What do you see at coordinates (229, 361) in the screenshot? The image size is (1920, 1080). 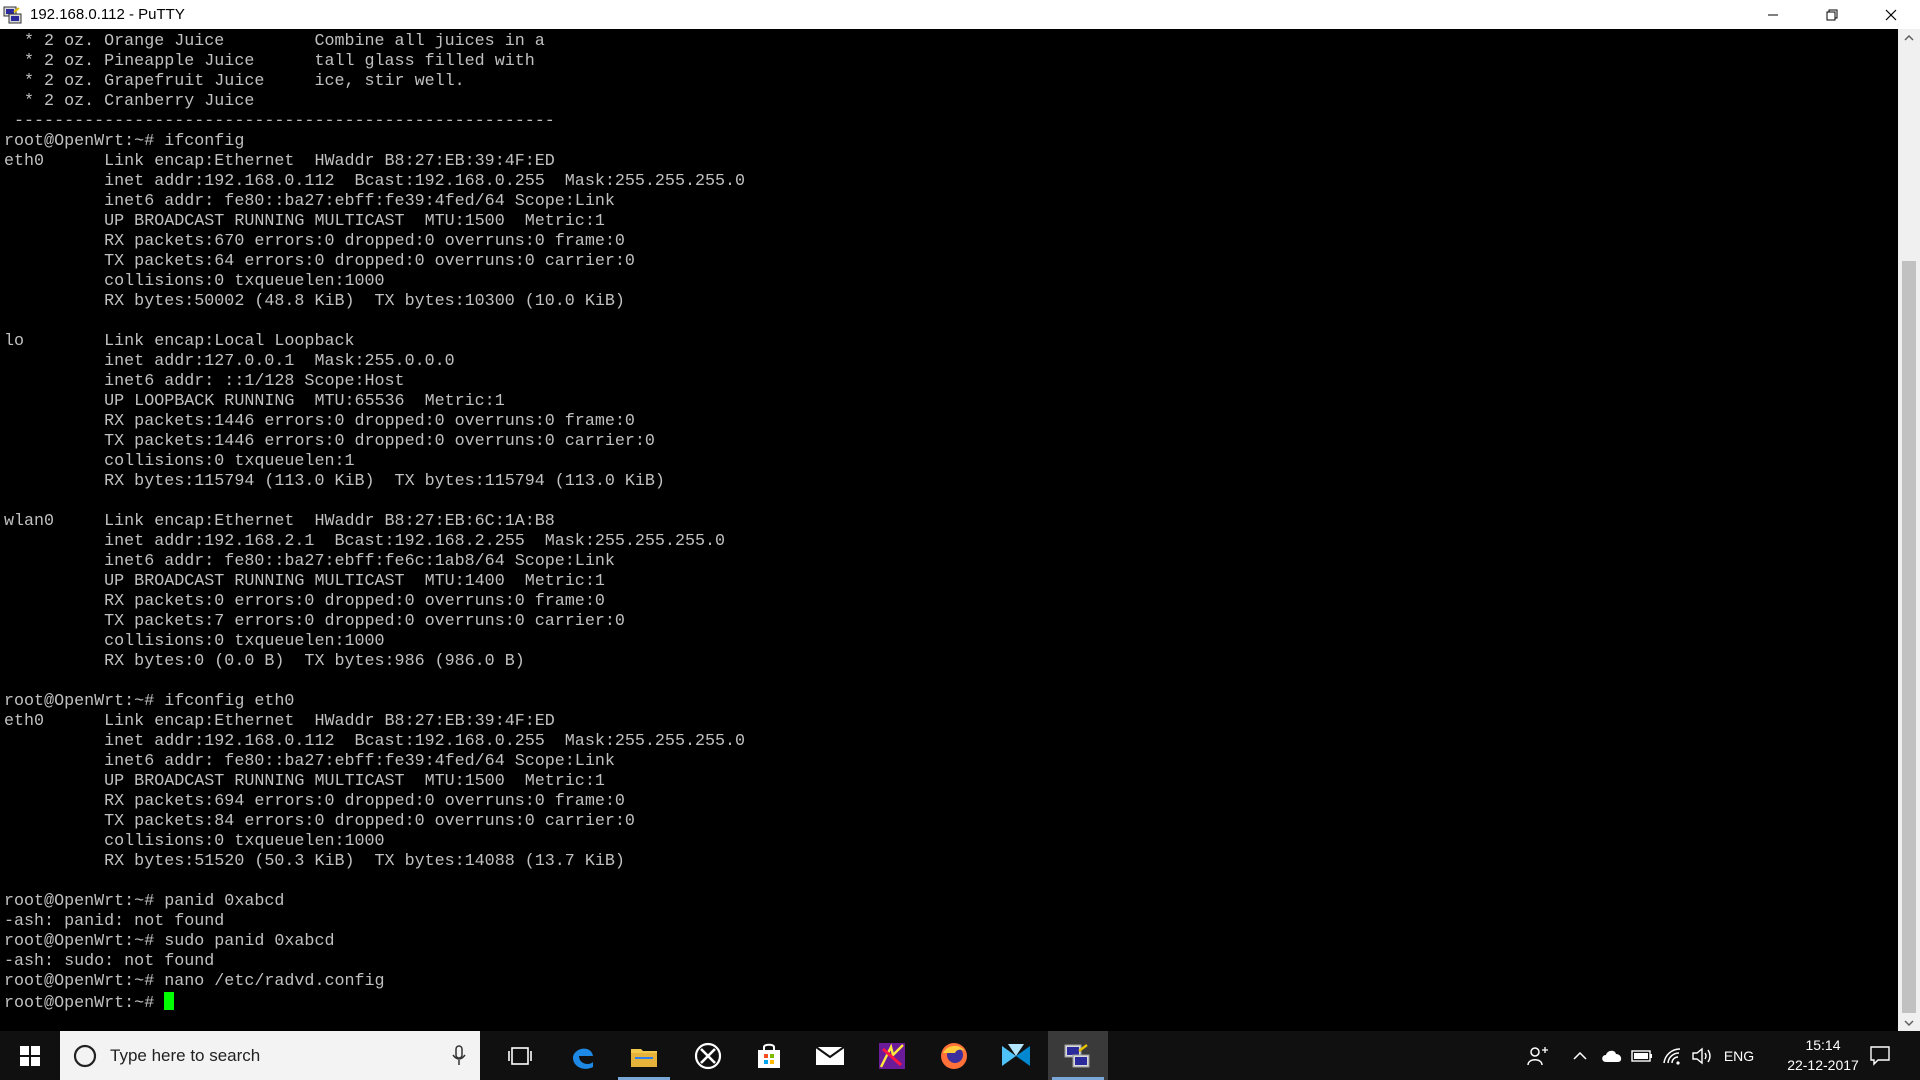 I see `terminal-line: inet addr:127.0.0.1 Mask:255.0.0.0` at bounding box center [229, 361].